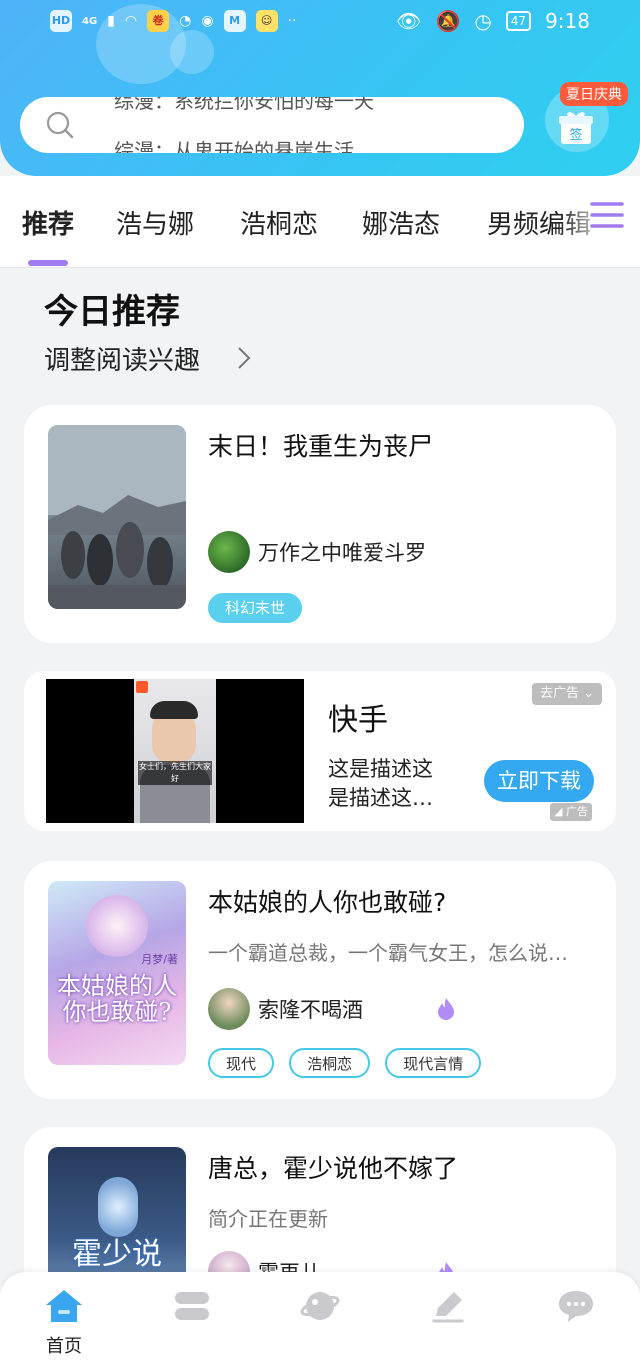 Image resolution: width=640 pixels, height=1370 pixels. I want to click on book-tags: 现代 浩桐恋 现代言情, so click(349, 1063).